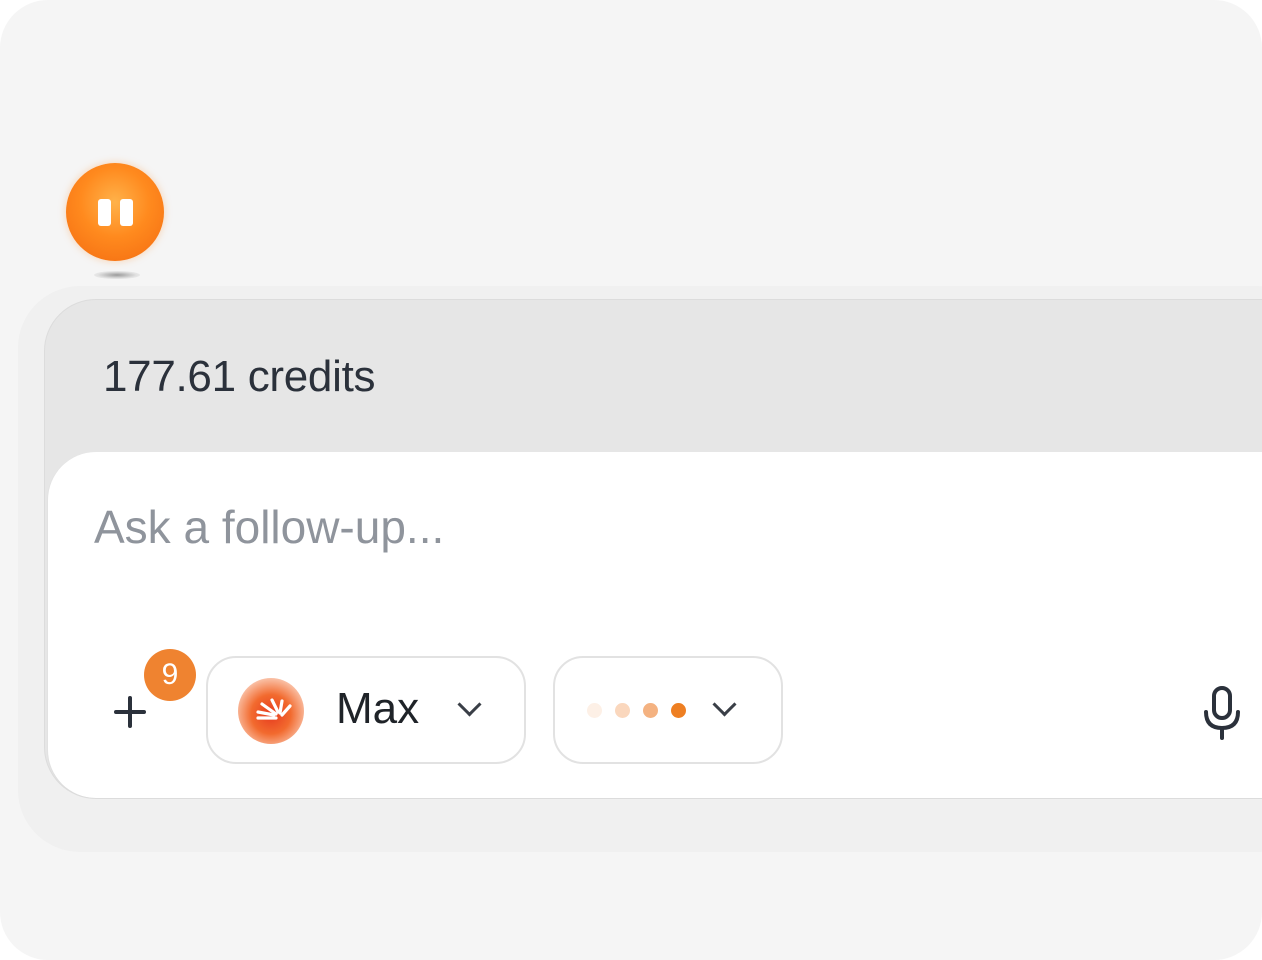 The height and width of the screenshot is (960, 1262). Describe the element at coordinates (271, 711) in the screenshot. I see `model-burst-icon` at that location.